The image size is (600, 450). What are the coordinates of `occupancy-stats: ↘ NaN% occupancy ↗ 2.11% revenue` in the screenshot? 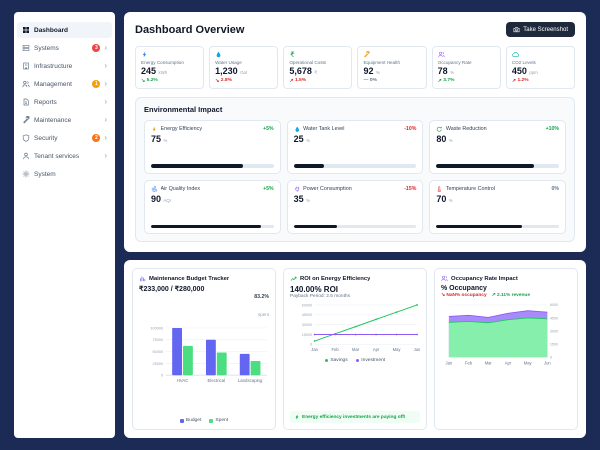 It's located at (506, 295).